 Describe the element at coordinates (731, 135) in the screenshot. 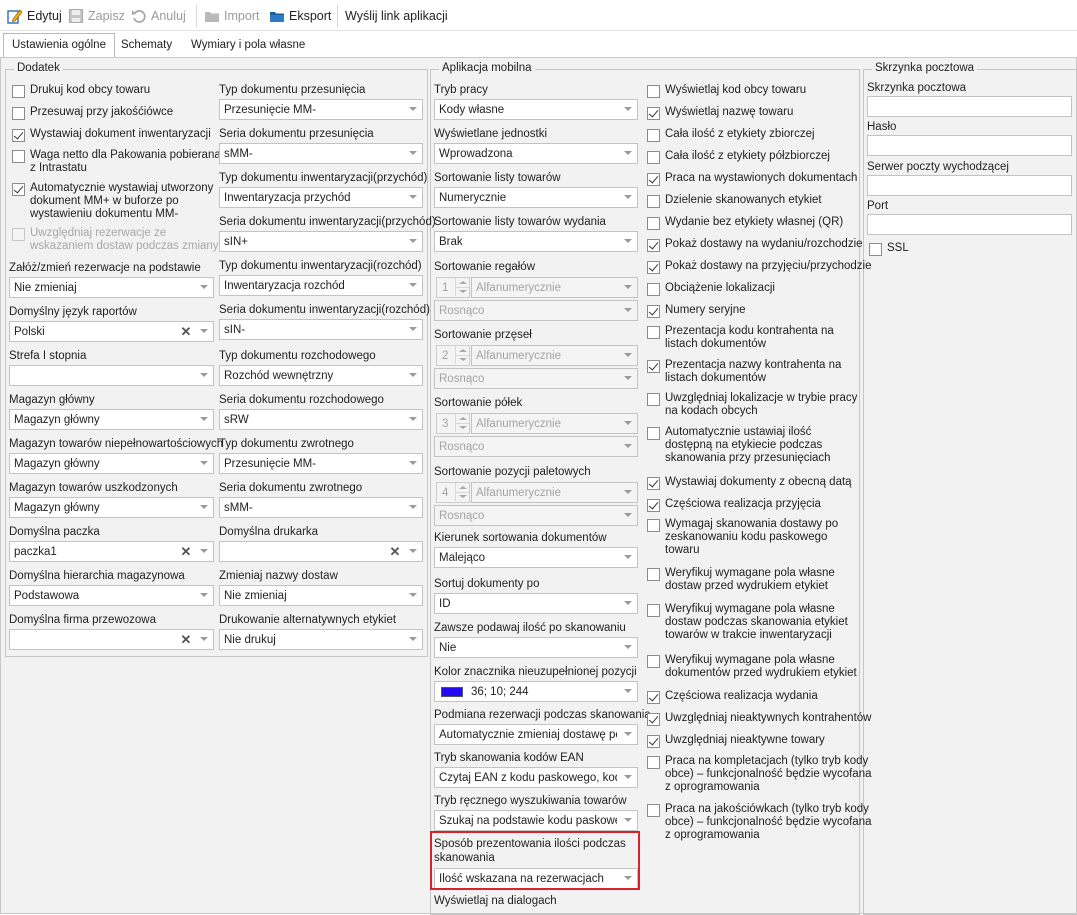

I see `mobile-option-2: Cała ilość z etykiety zbiorczej` at that location.